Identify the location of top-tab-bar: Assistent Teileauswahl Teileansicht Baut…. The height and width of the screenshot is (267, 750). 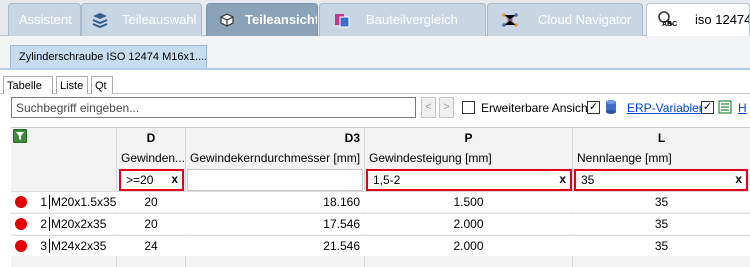
(375, 18).